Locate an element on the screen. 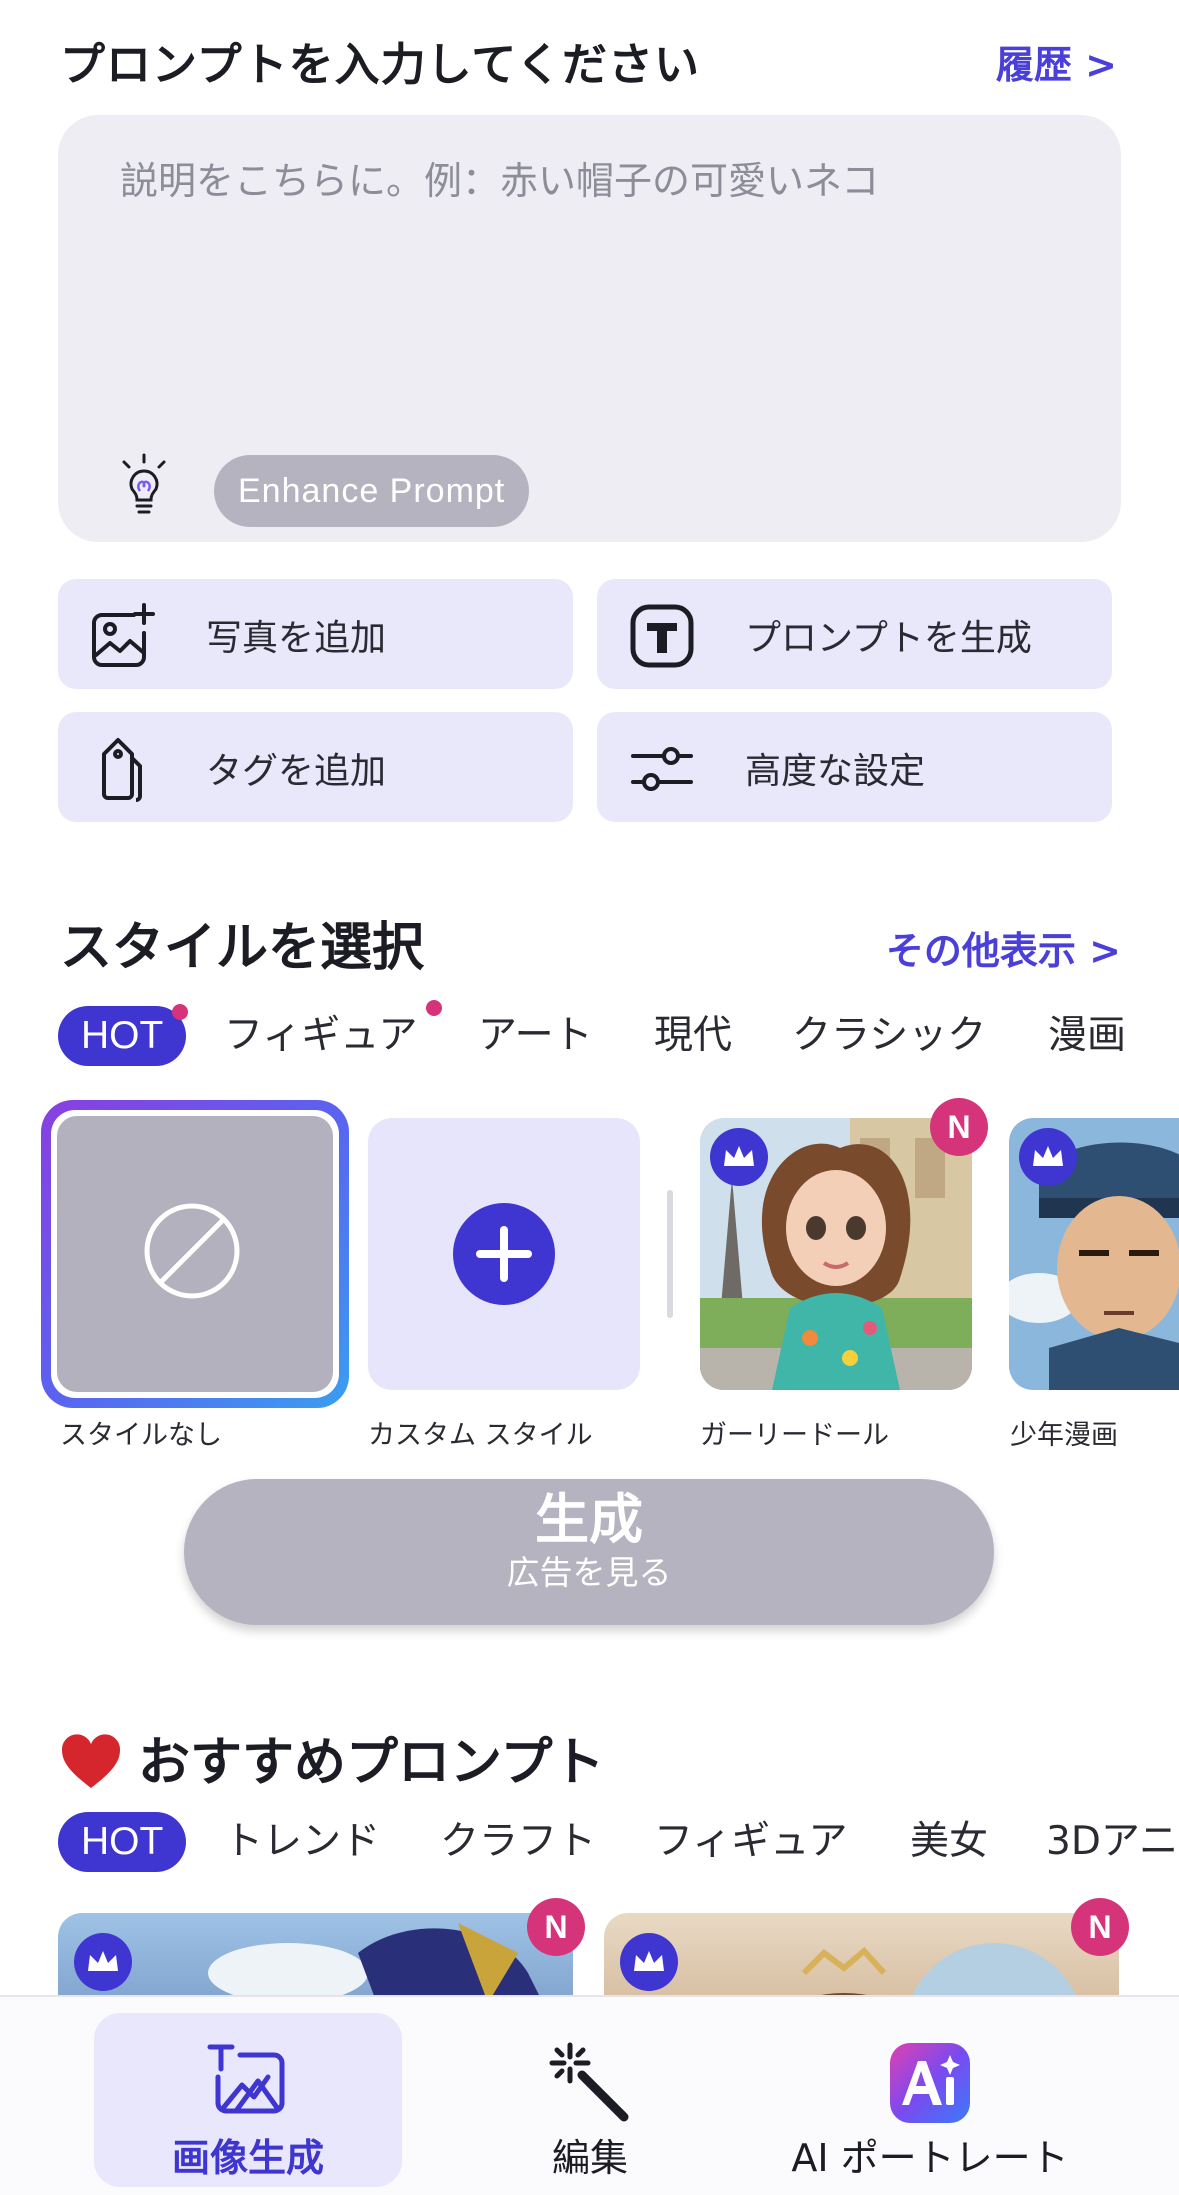 The height and width of the screenshot is (2195, 1179). nav-image-generate: 画像生成 is located at coordinates (248, 2100).